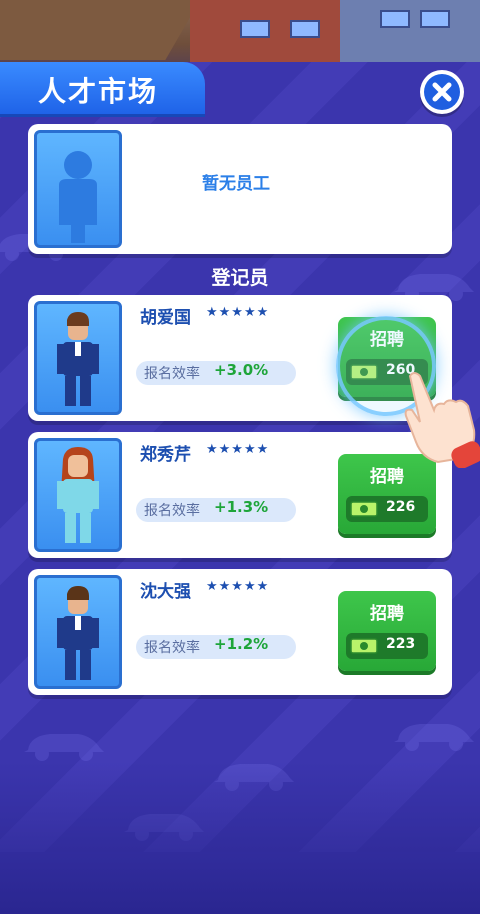 The image size is (480, 914). I want to click on empty-employee-slot: 暂无员工, so click(240, 189).